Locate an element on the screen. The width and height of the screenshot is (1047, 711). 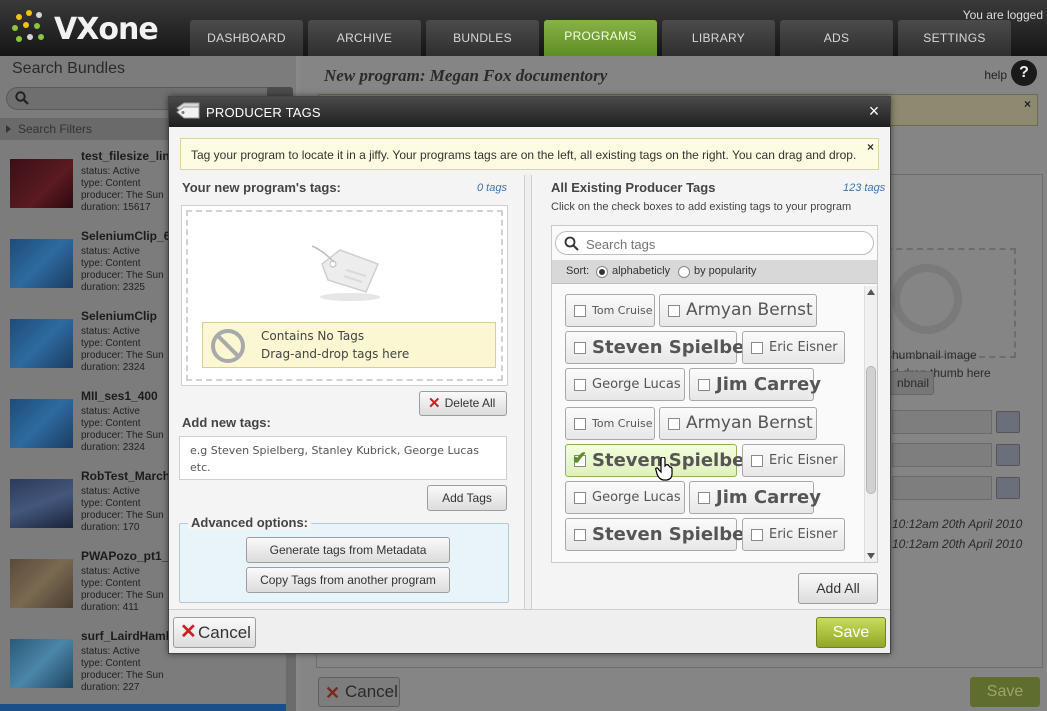
thumbnail-button: nbnail is located at coordinates (912, 383).